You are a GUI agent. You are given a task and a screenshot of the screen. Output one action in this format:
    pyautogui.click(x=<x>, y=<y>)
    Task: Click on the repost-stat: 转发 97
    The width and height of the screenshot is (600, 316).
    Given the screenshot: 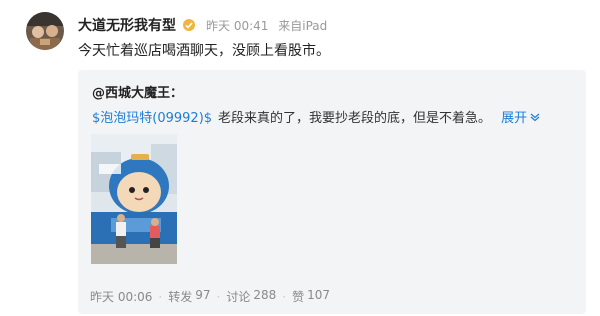 What is the action you would take?
    pyautogui.click(x=189, y=296)
    